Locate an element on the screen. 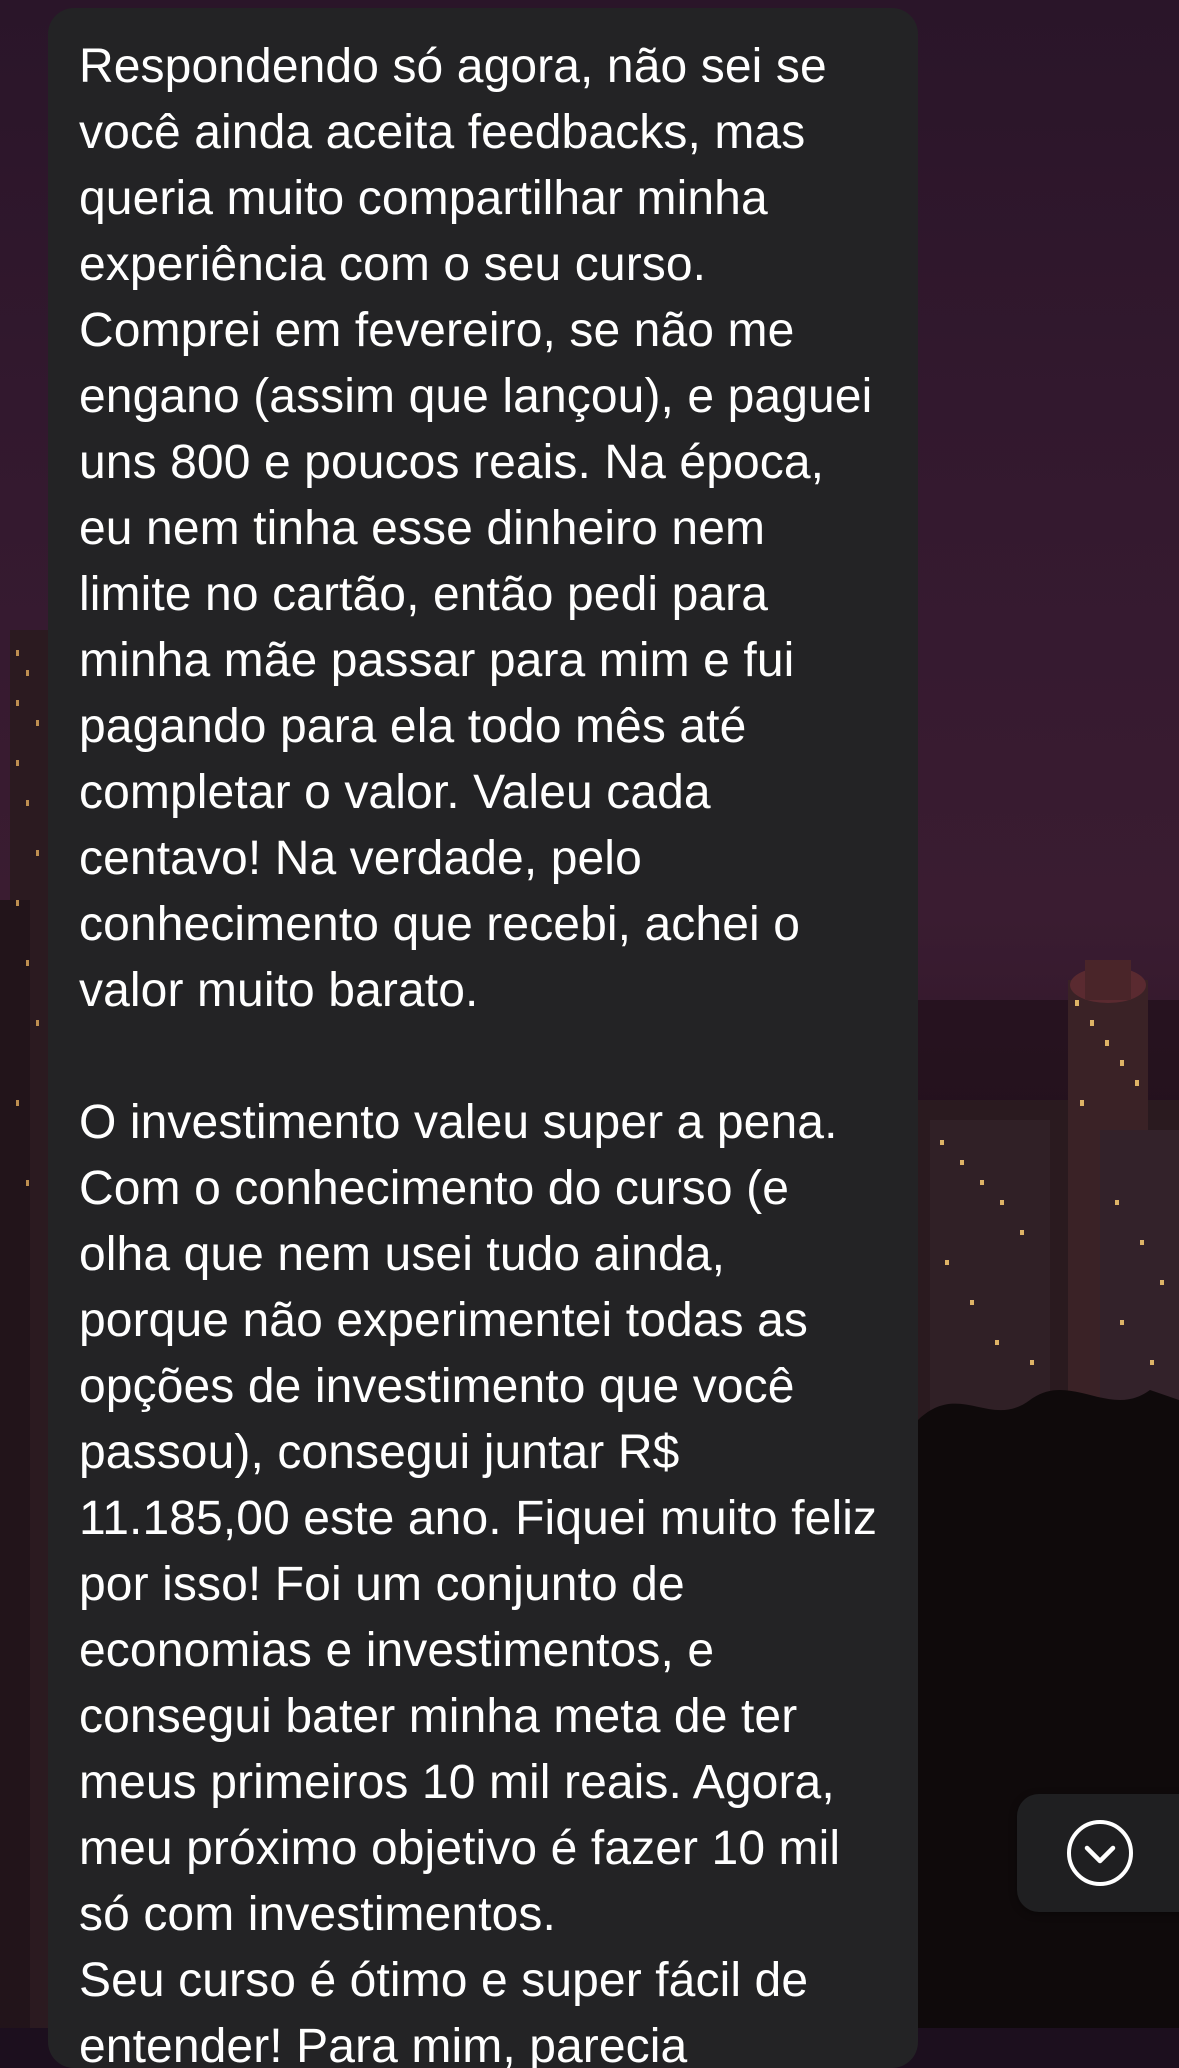  scroll-to-bottom-button is located at coordinates (1098, 1853).